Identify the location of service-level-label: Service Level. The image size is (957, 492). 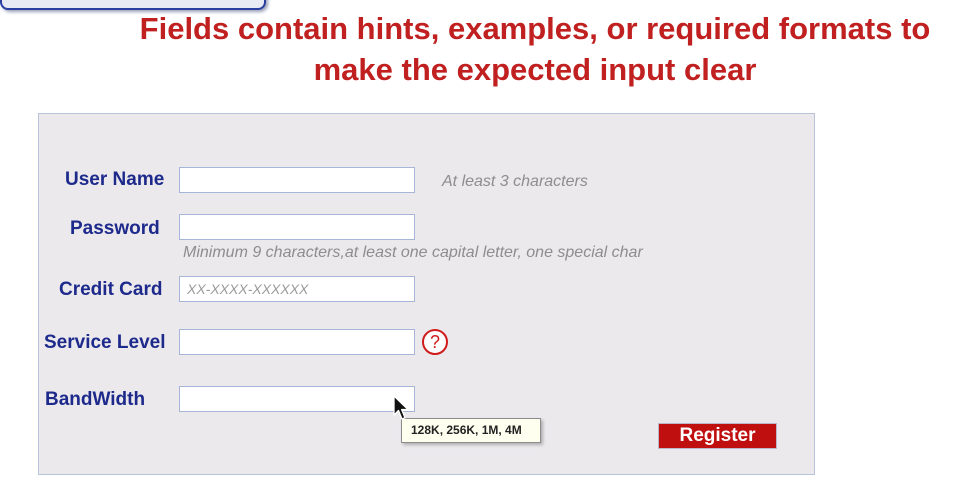
(105, 342).